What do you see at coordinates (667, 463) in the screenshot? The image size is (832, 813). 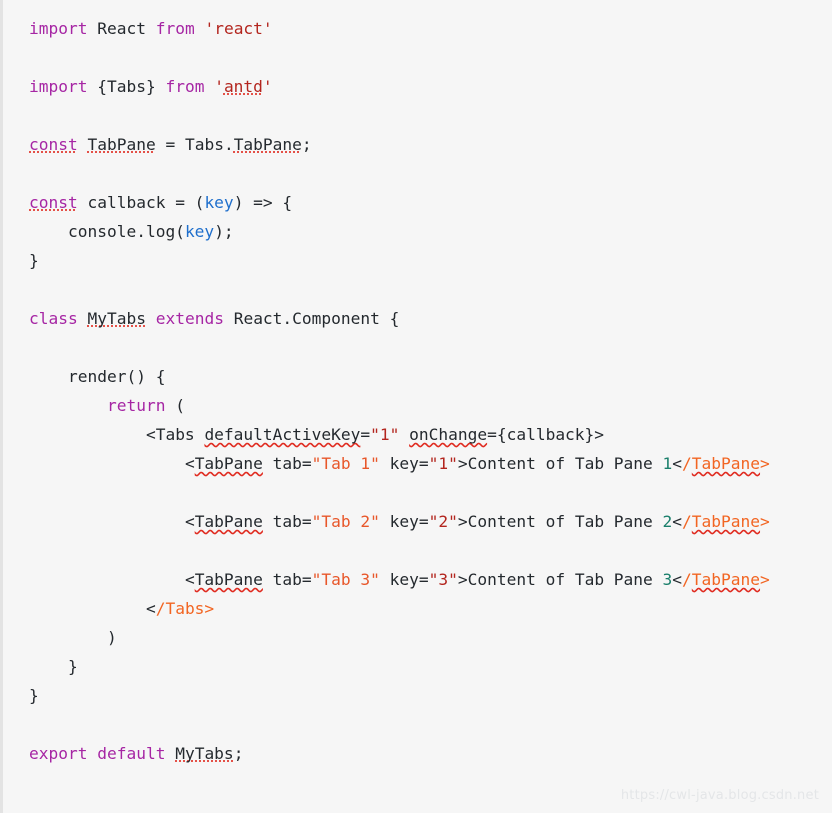 I see `code-token: 1` at bounding box center [667, 463].